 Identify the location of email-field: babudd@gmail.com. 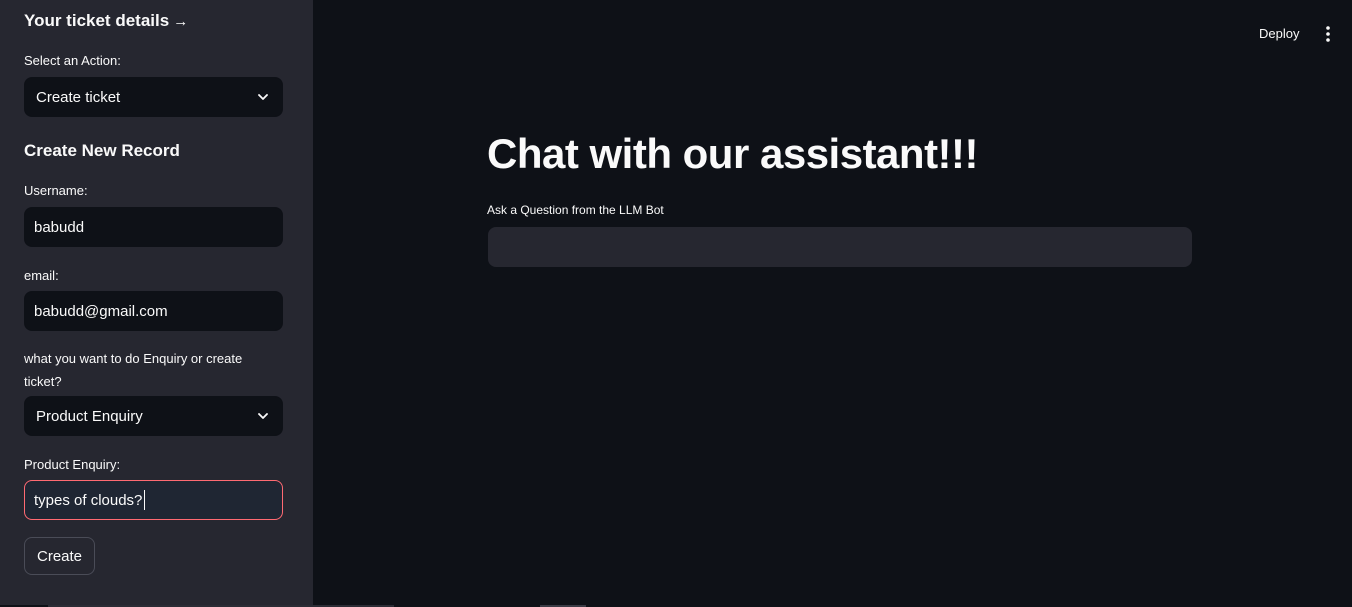
(153, 311).